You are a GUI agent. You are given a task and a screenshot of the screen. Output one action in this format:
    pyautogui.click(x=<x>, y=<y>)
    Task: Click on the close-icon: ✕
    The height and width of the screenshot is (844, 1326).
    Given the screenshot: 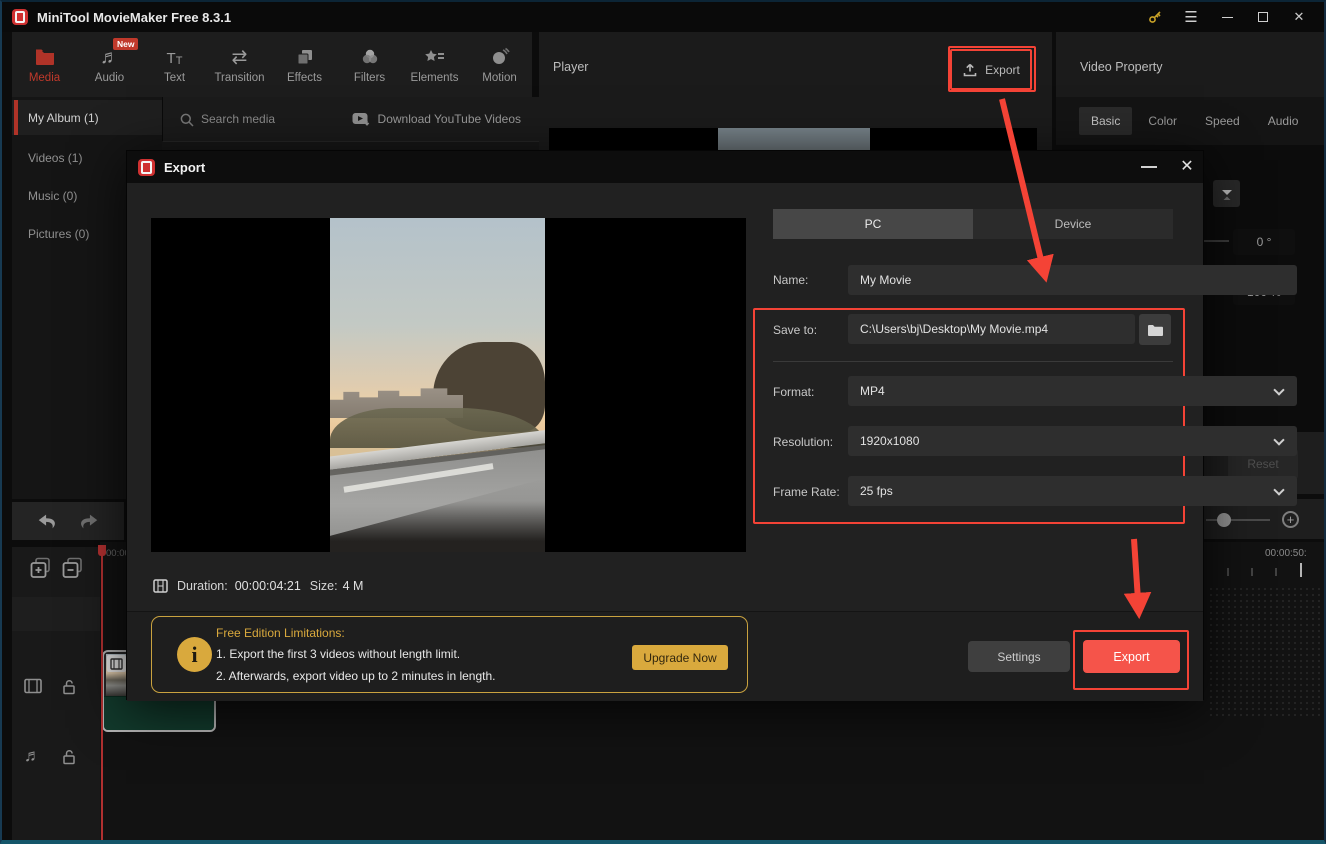 What is the action you would take?
    pyautogui.click(x=1299, y=16)
    